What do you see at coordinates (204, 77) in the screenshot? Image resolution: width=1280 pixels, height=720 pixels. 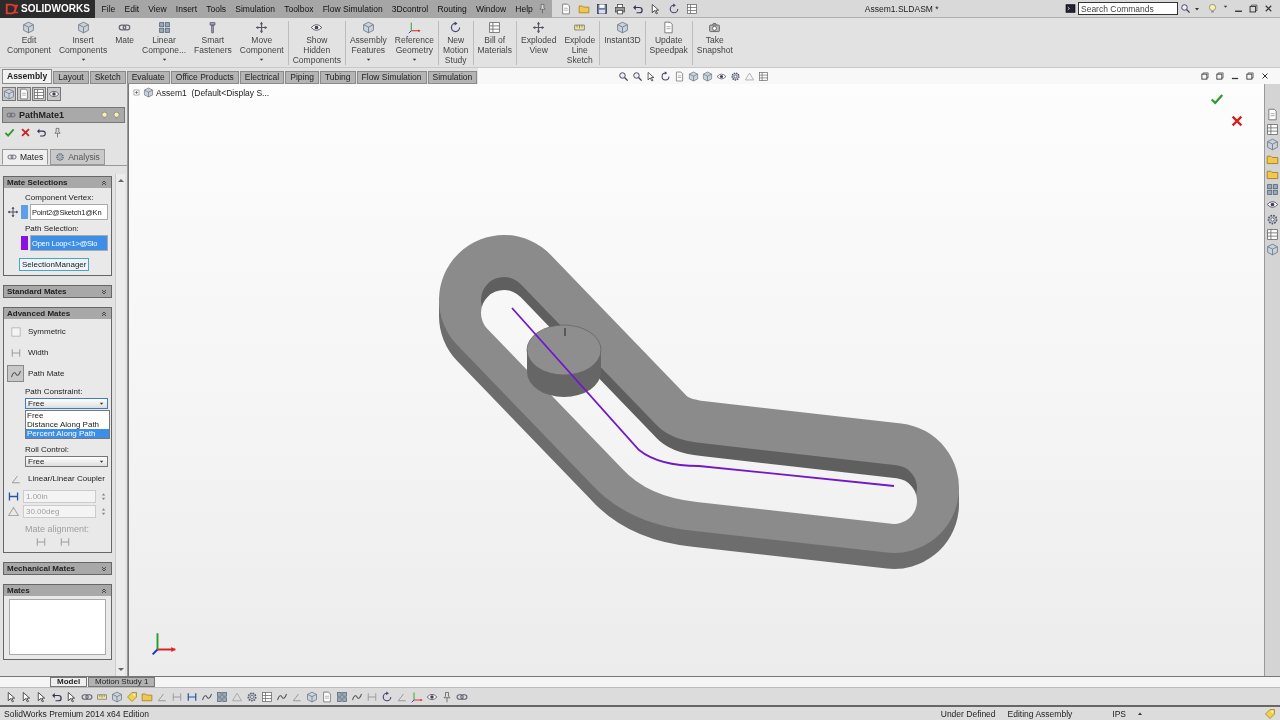 I see `tab: Office Products` at bounding box center [204, 77].